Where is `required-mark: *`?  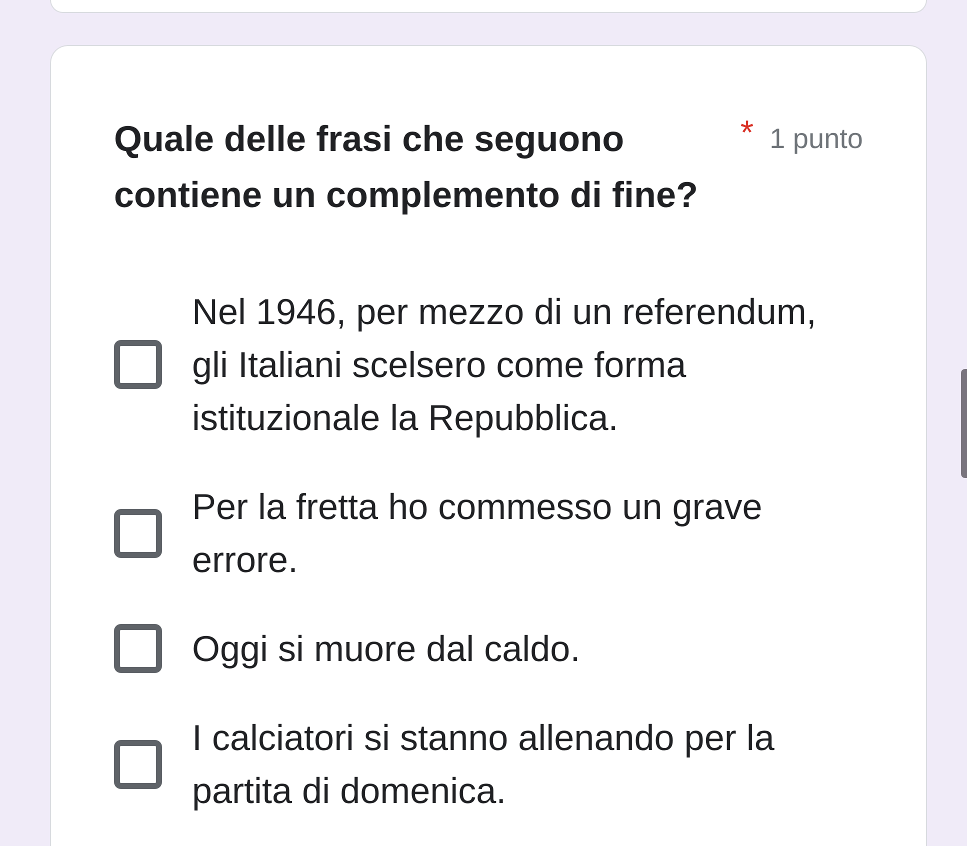
required-mark: * is located at coordinates (747, 133).